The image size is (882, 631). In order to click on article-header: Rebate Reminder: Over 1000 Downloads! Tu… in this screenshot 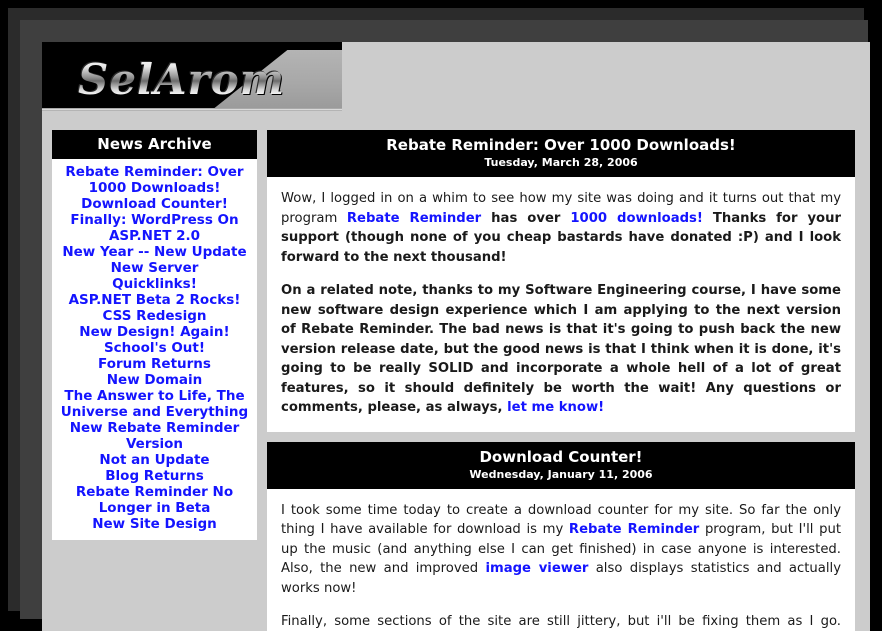, I will do `click(561, 153)`.